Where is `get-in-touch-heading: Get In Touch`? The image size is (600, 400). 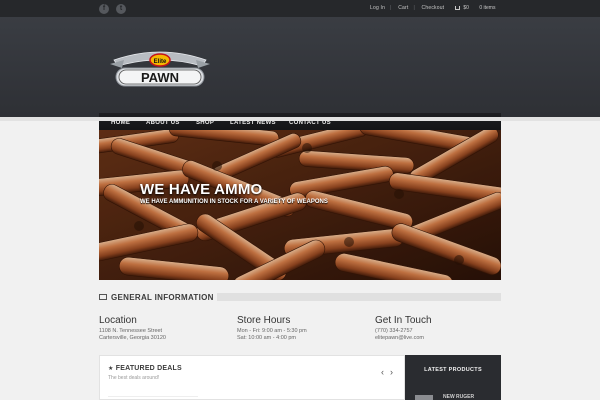
get-in-touch-heading: Get In Touch is located at coordinates (403, 320).